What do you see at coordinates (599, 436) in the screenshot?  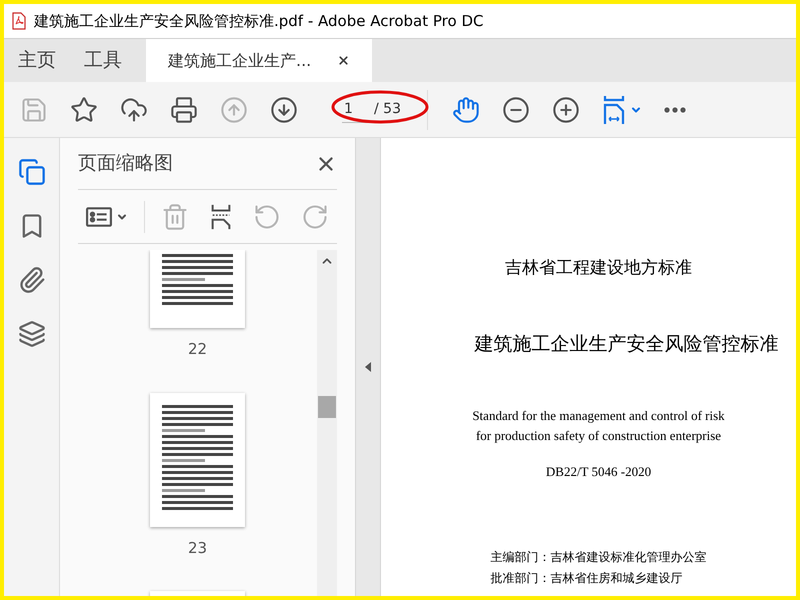 I see `english-title-line: for production safety of construction enterprise` at bounding box center [599, 436].